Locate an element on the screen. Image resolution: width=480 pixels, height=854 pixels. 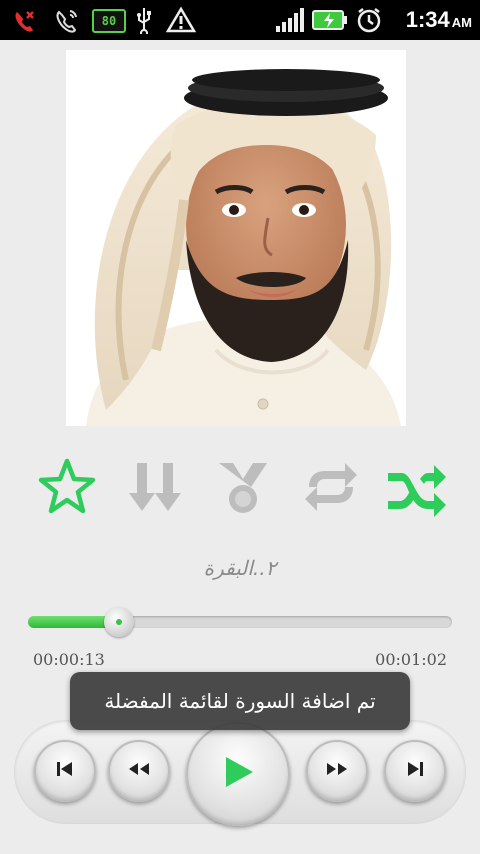
rewind-icon is located at coordinates (139, 771).